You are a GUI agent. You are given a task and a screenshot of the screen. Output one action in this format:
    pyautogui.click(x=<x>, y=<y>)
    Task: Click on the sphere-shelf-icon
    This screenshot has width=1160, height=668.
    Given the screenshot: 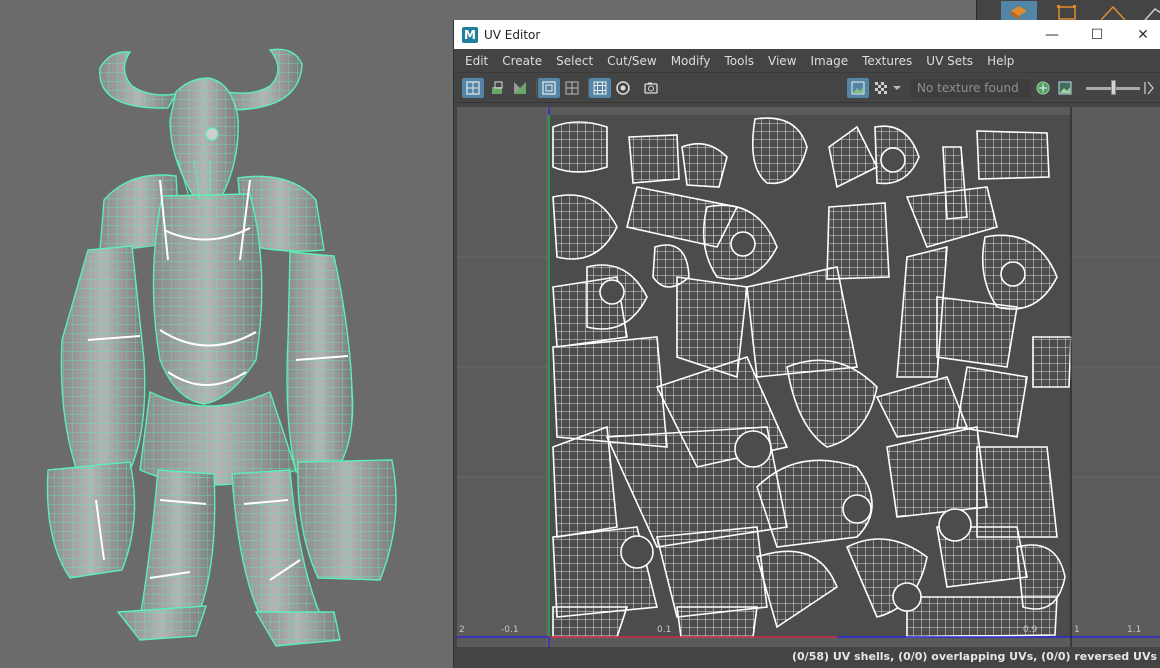 What is the action you would take?
    pyautogui.click(x=1150, y=11)
    